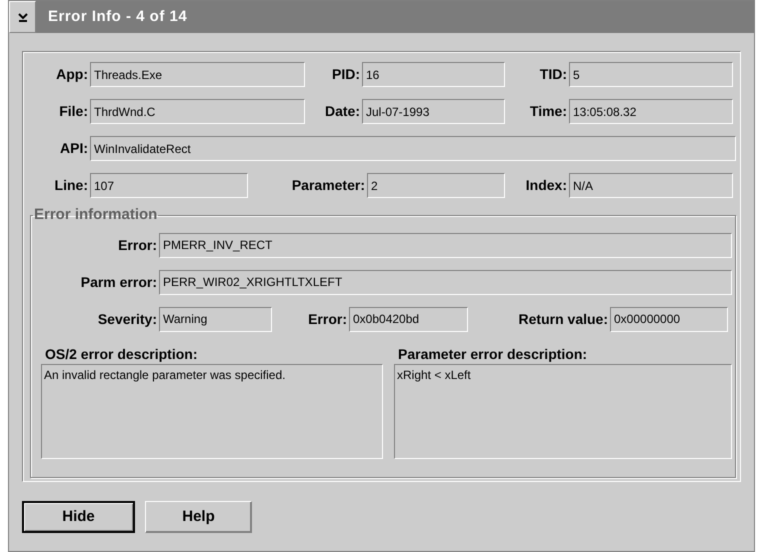  What do you see at coordinates (169, 185) in the screenshot?
I see `value-field: 107` at bounding box center [169, 185].